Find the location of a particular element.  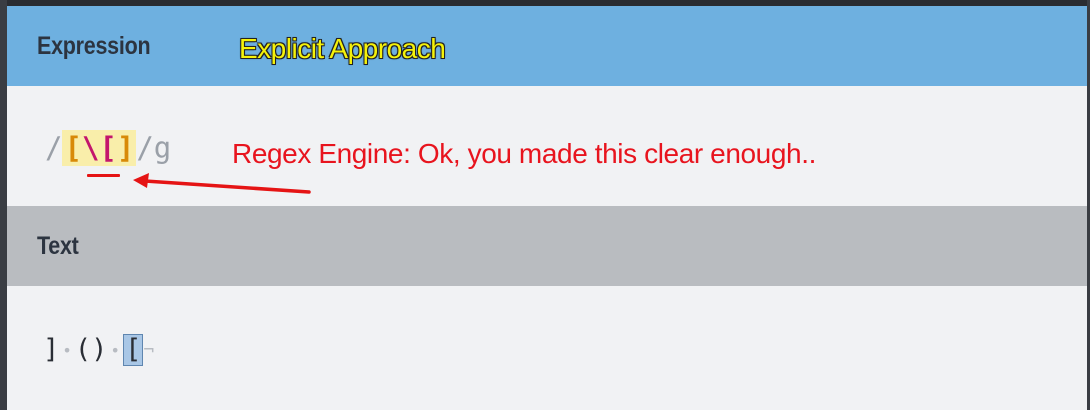

expression-title: Expression is located at coordinates (94, 46).